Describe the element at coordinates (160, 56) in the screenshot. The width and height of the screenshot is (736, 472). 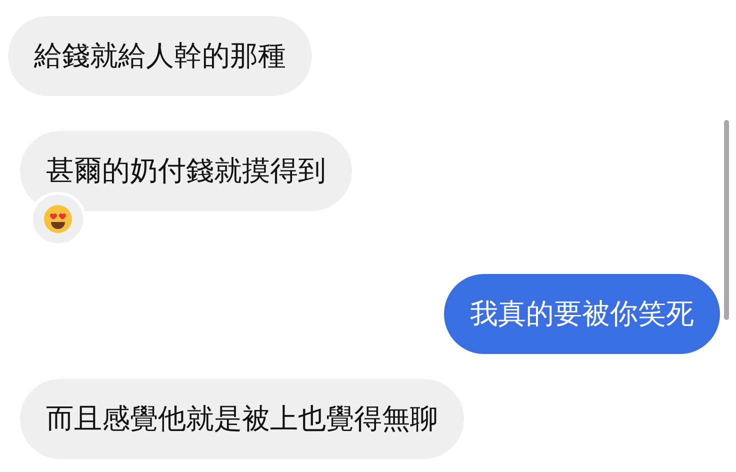
I see `message-bubble: 給錢就給人幹的那種` at that location.